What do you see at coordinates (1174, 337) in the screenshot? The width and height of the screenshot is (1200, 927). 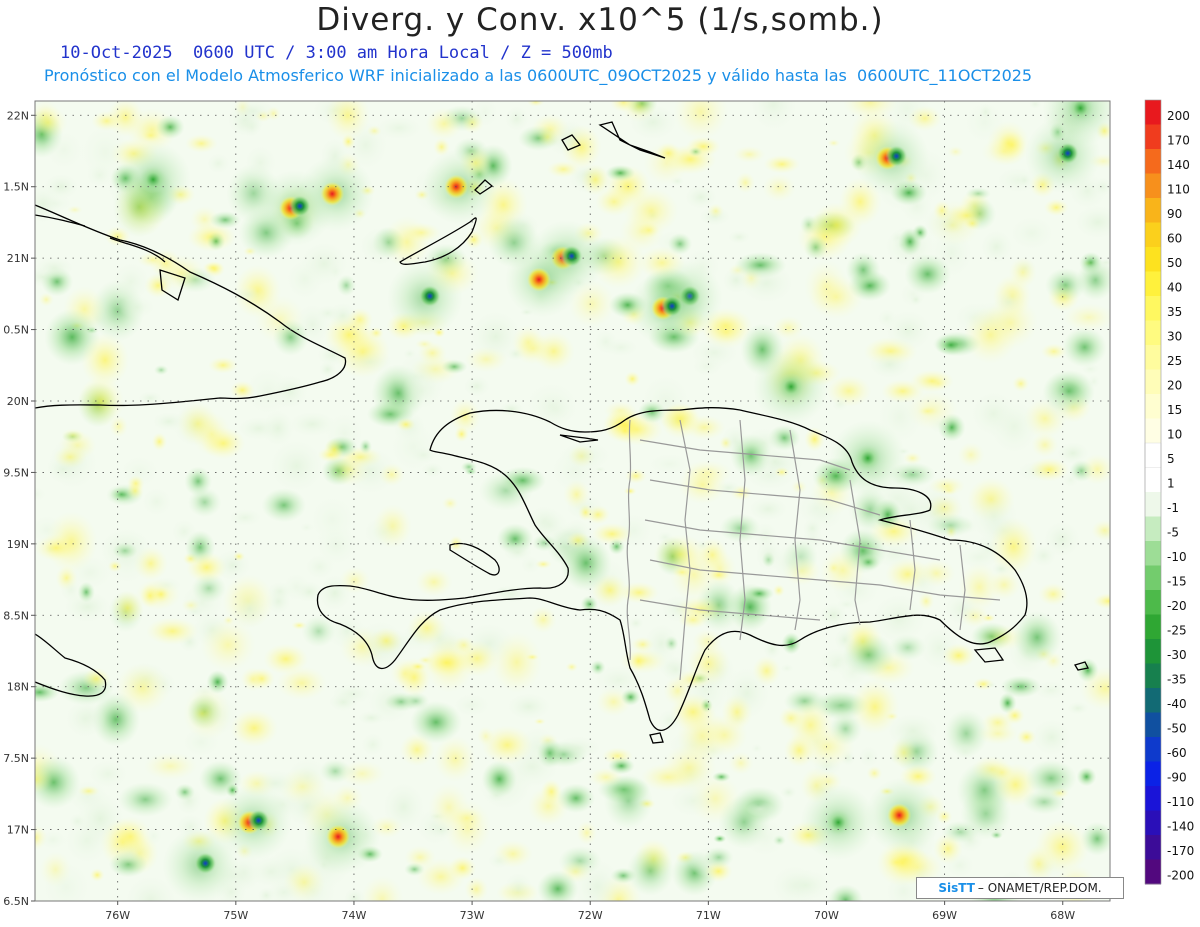 I see `colorbar-label: 30` at bounding box center [1174, 337].